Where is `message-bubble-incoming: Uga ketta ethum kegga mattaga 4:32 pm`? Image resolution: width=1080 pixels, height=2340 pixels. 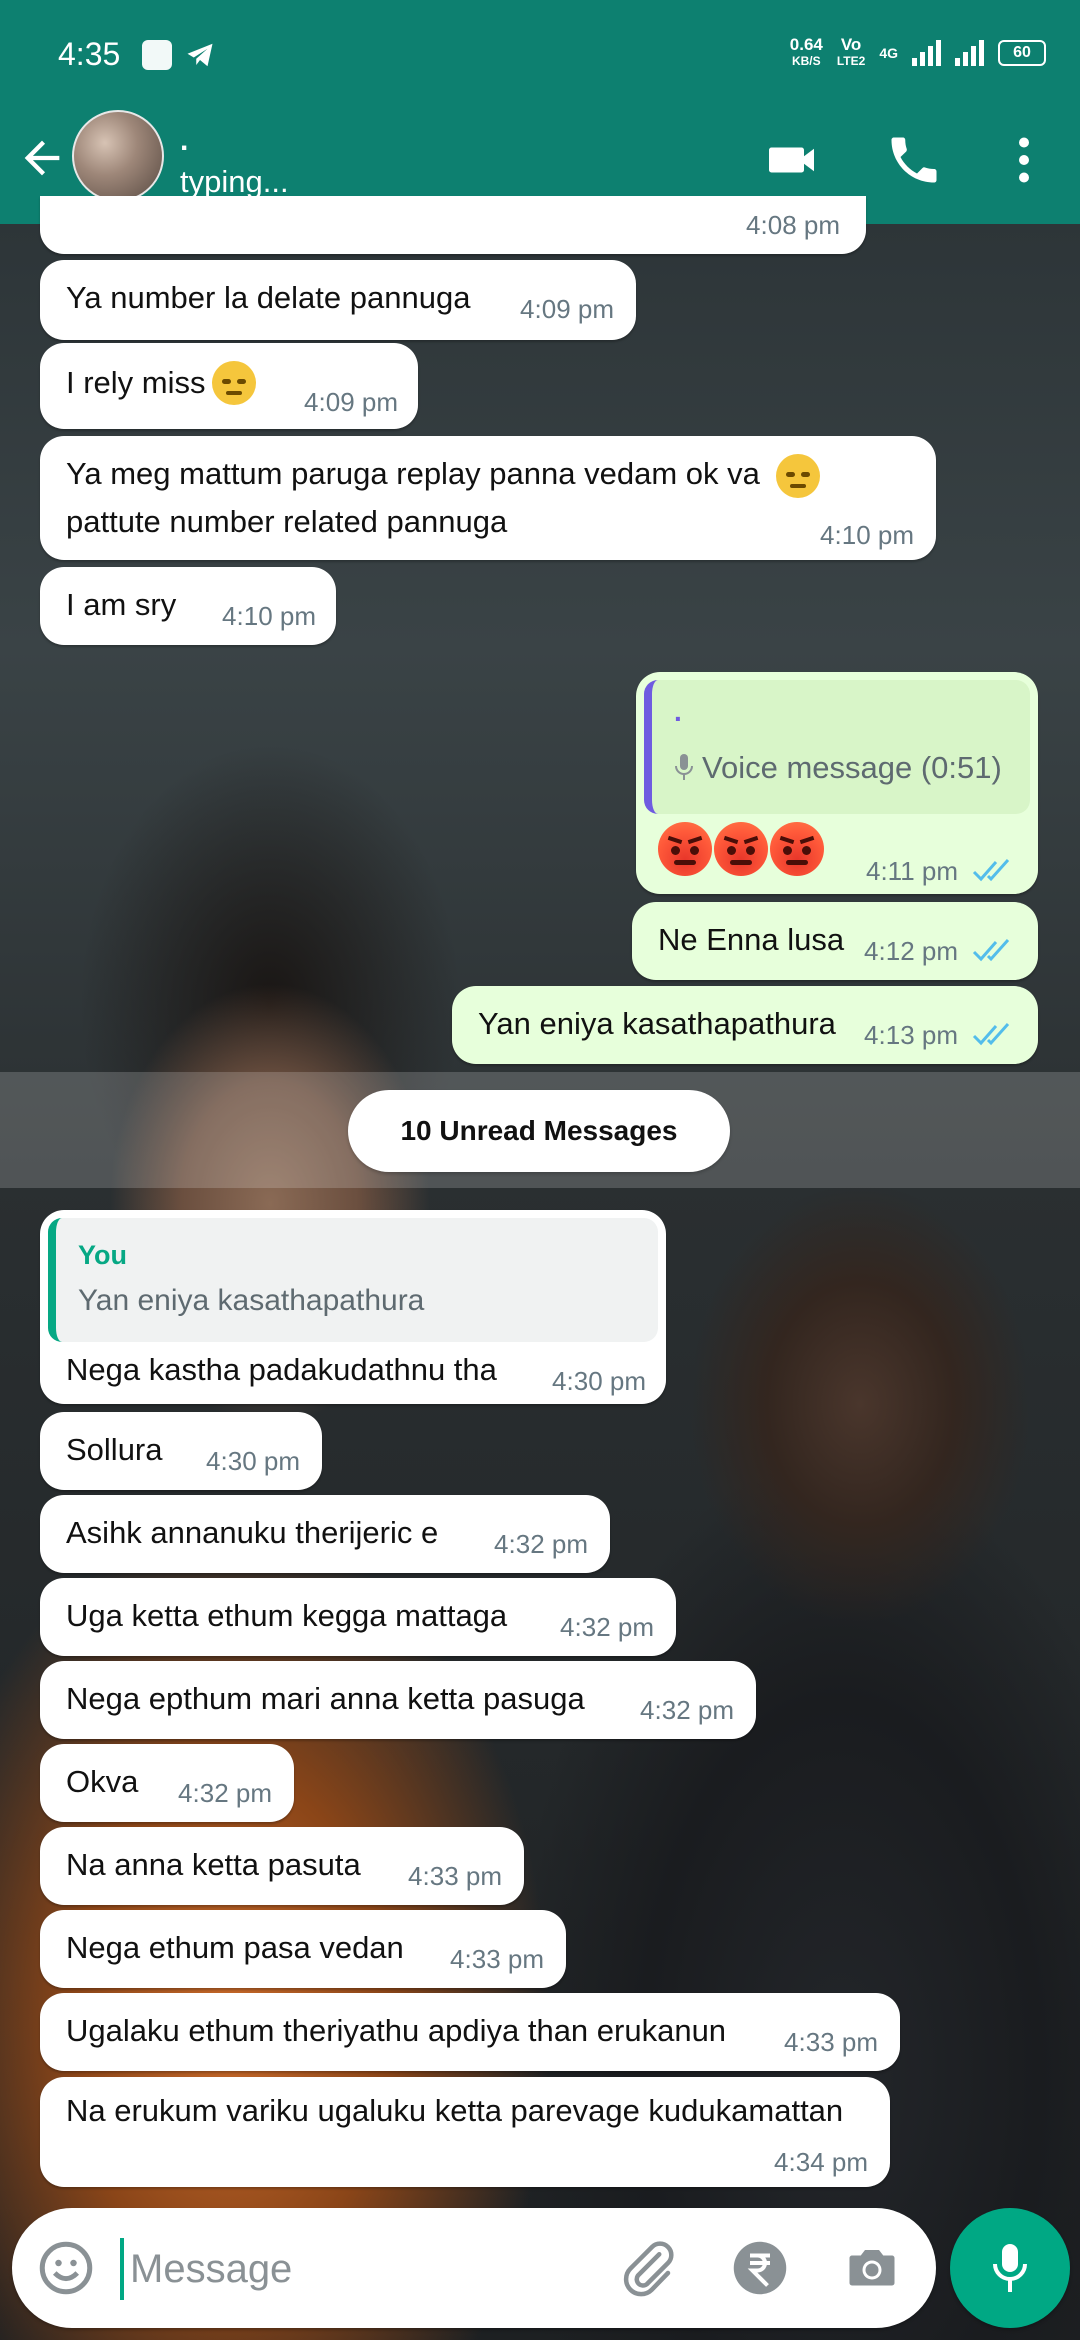
message-bubble-incoming: Uga ketta ethum kegga mattaga 4:32 pm is located at coordinates (358, 1617).